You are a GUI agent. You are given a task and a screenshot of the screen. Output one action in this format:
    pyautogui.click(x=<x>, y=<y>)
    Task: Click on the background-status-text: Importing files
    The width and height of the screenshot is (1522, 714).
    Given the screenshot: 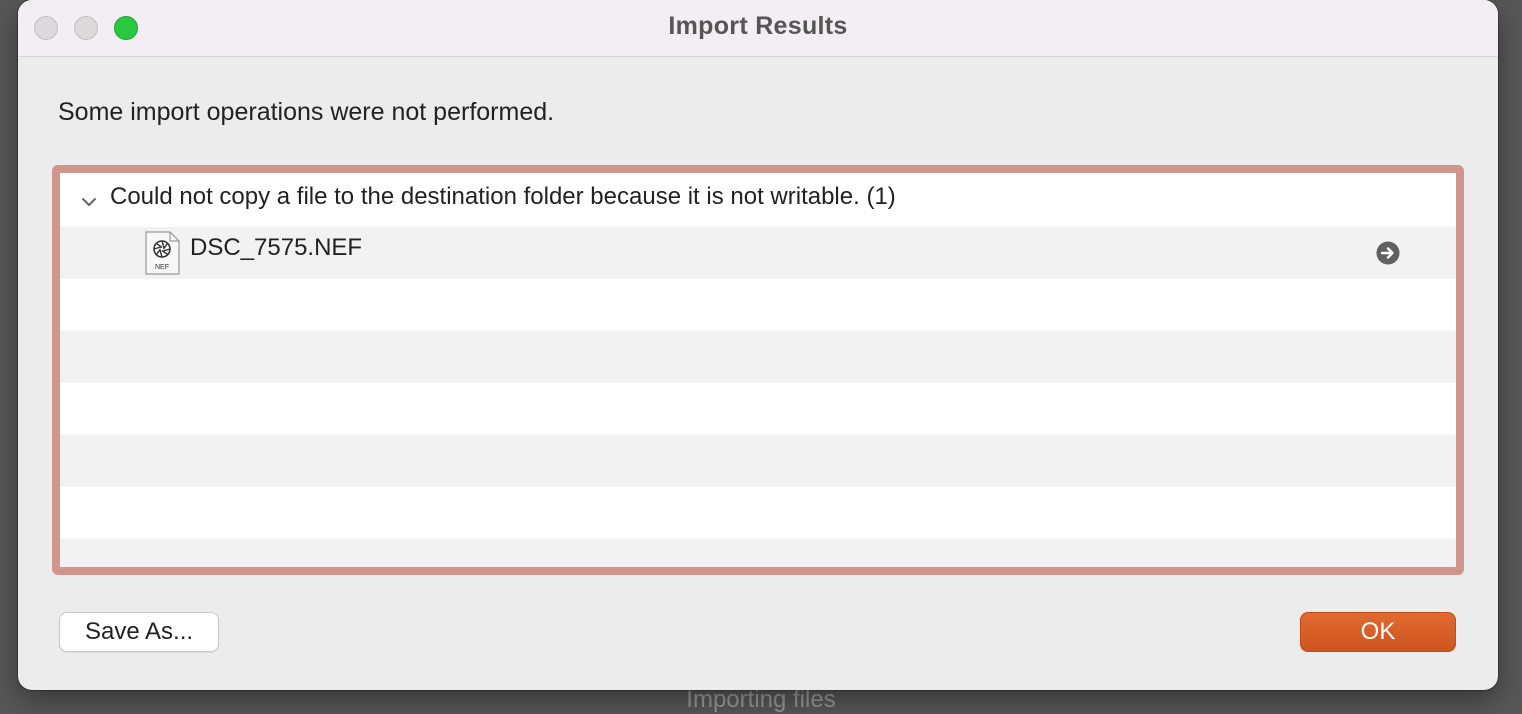 What is the action you would take?
    pyautogui.click(x=761, y=699)
    